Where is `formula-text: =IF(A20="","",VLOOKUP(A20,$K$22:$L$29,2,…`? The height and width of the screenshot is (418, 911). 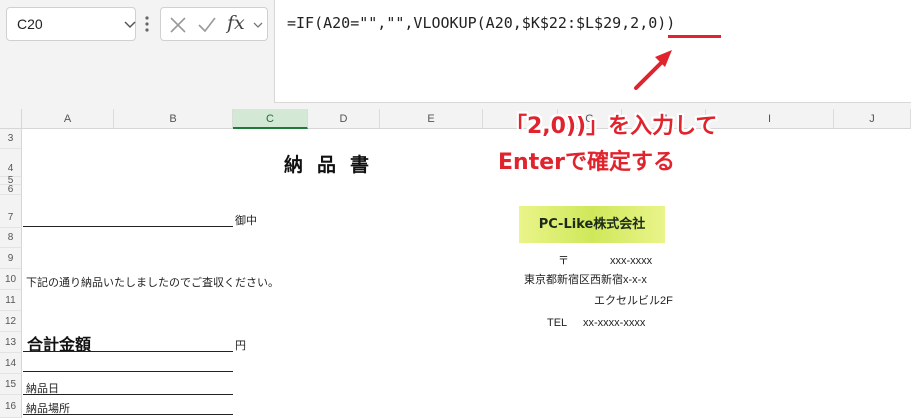 formula-text: =IF(A20="","",VLOOKUP(A20,$K$22:$L$29,2,… is located at coordinates (481, 23).